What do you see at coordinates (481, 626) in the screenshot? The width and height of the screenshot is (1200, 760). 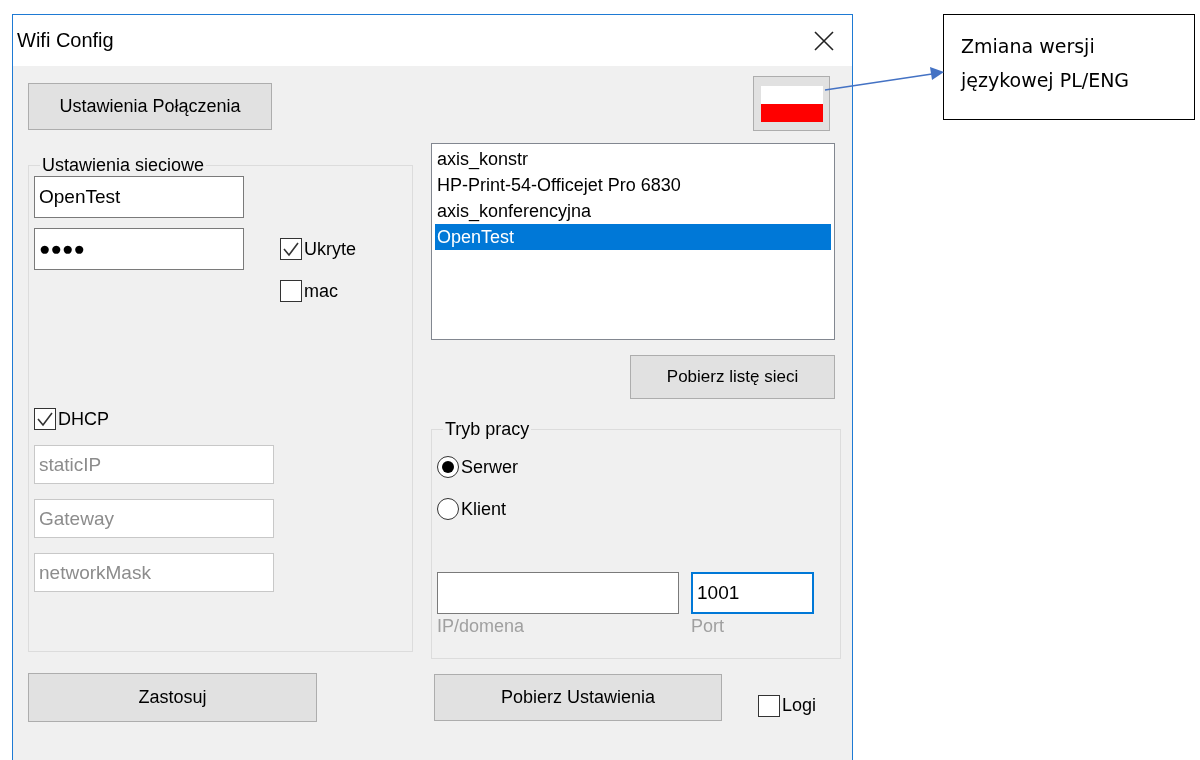 I see `field-label: IP/domena` at bounding box center [481, 626].